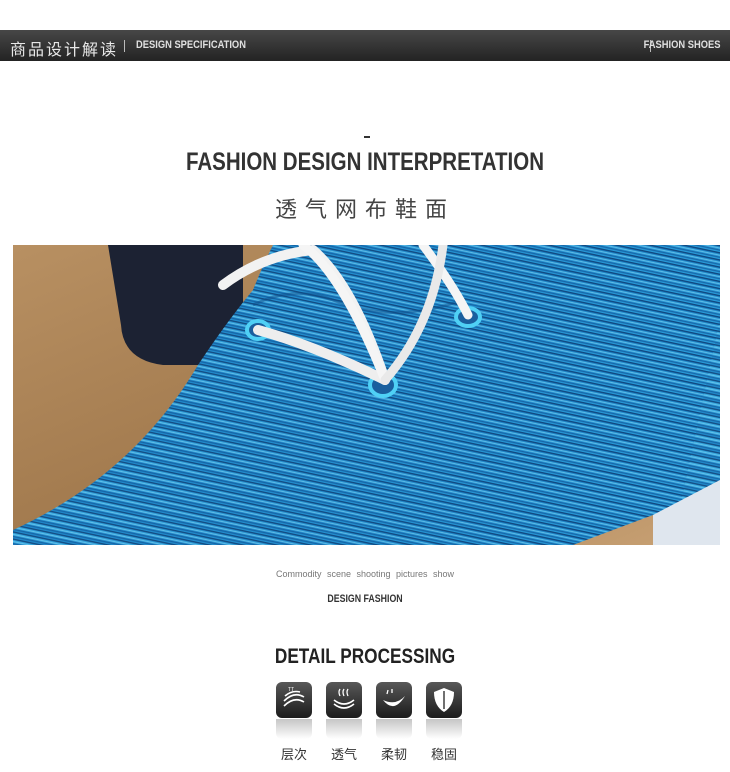 The width and height of the screenshot is (730, 772). Describe the element at coordinates (444, 722) in the screenshot. I see `feature-stable: 稳固` at that location.